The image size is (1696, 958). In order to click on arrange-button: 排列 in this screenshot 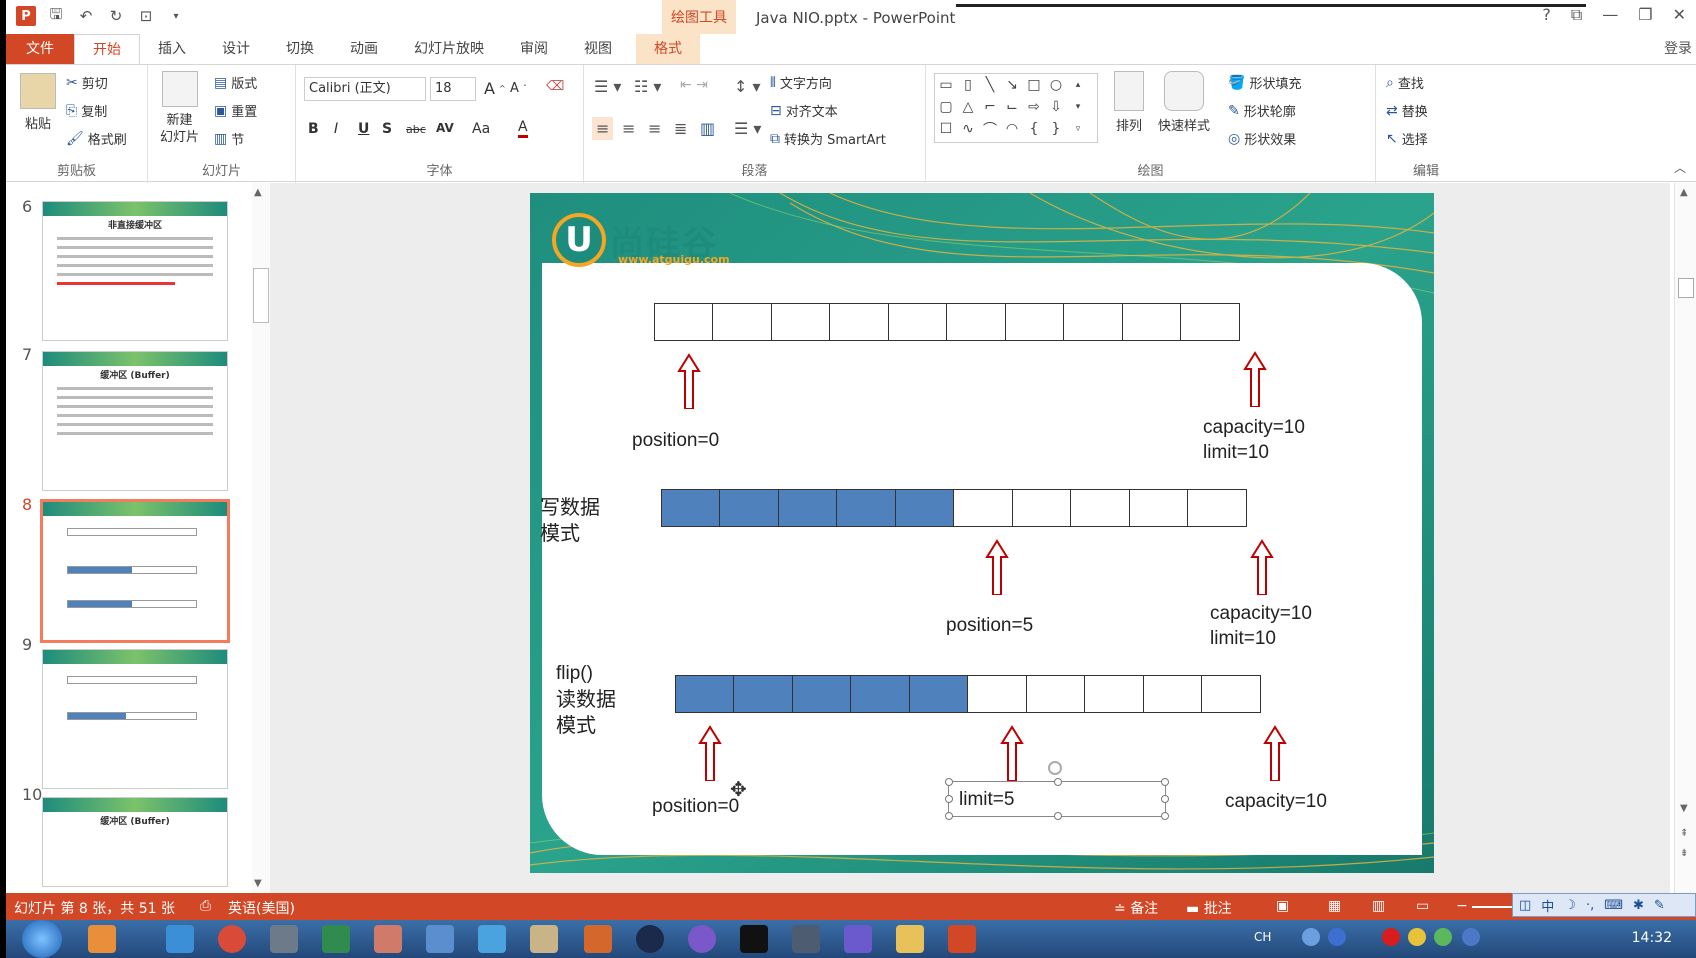, I will do `click(1129, 102)`.